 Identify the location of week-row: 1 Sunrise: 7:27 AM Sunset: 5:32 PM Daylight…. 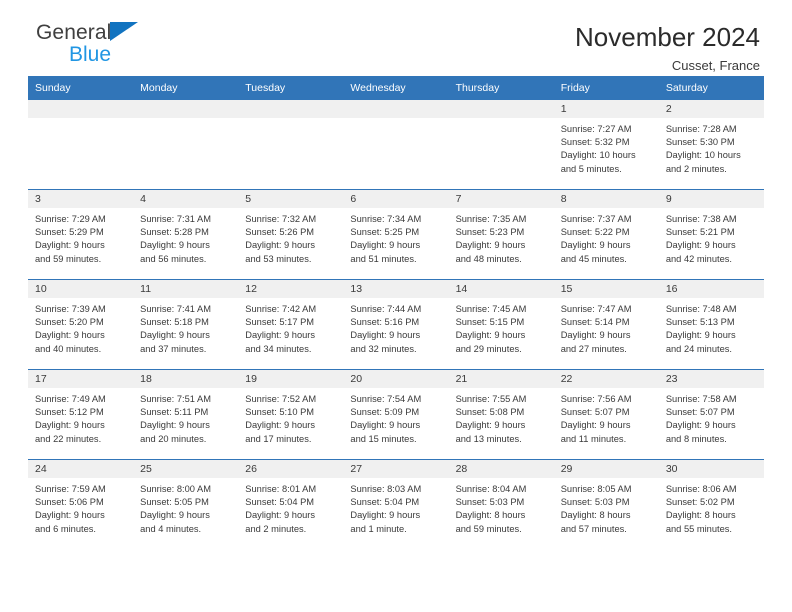
(396, 144).